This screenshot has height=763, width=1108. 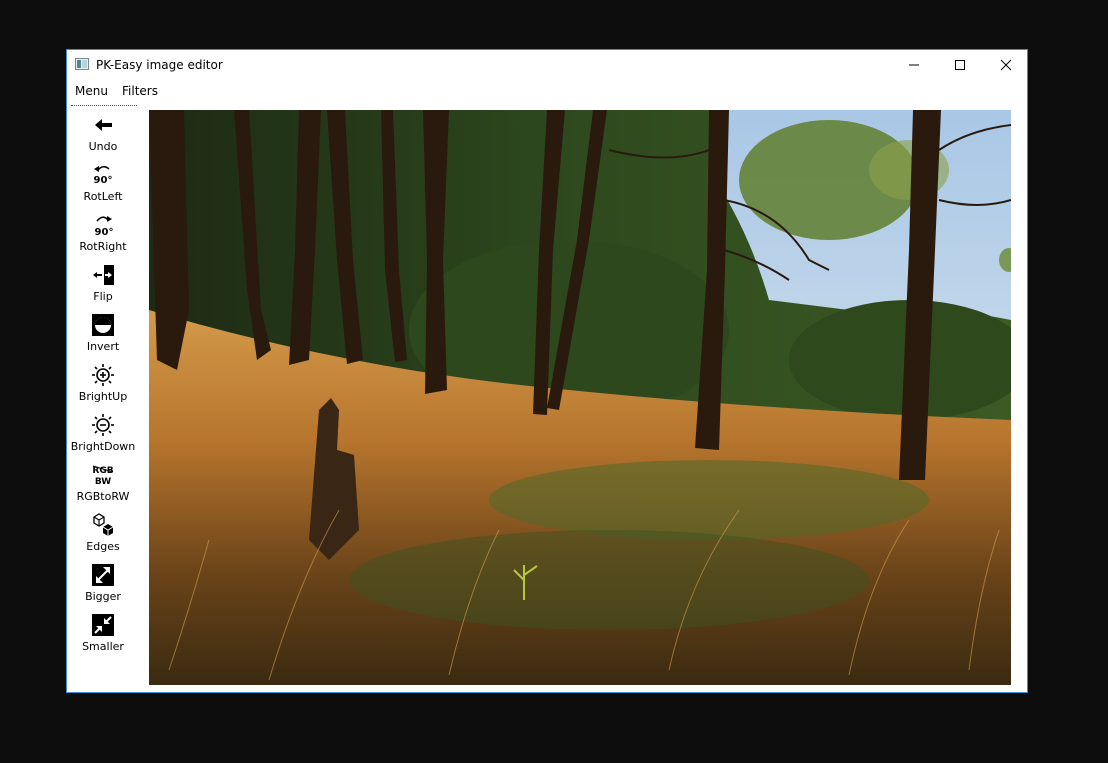 What do you see at coordinates (103, 625) in the screenshot?
I see `shrink-icon` at bounding box center [103, 625].